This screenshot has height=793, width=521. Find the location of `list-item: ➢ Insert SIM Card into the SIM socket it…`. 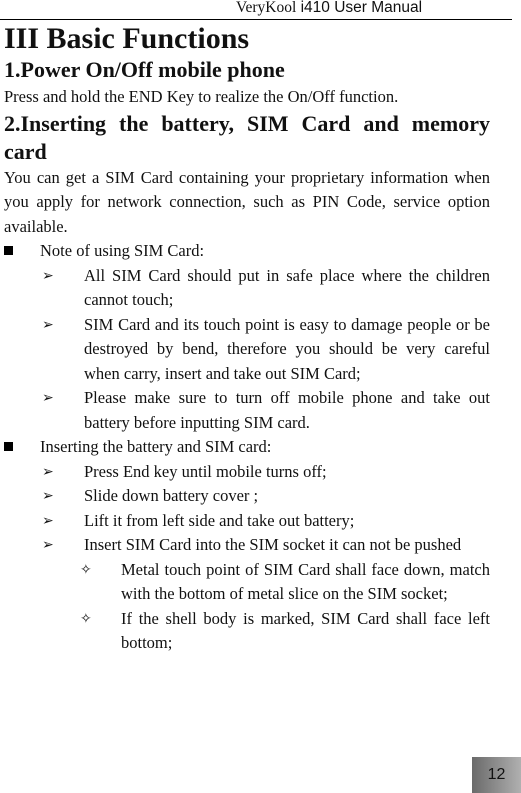

list-item: ➢ Insert SIM Card into the SIM socket it… is located at coordinates (247, 545).